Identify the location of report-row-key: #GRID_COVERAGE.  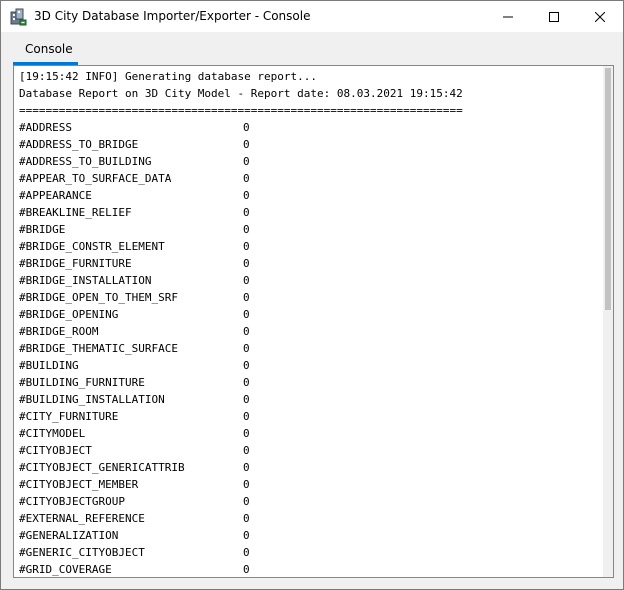
(65, 569).